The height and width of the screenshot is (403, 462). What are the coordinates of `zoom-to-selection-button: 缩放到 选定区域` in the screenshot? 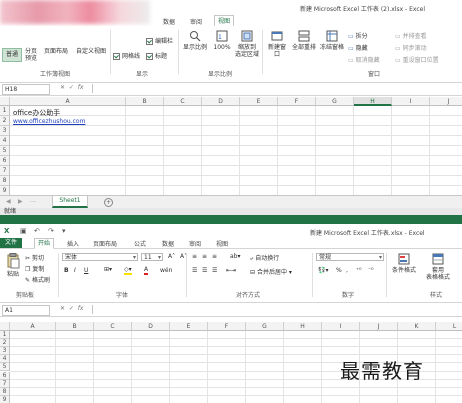 It's located at (247, 44).